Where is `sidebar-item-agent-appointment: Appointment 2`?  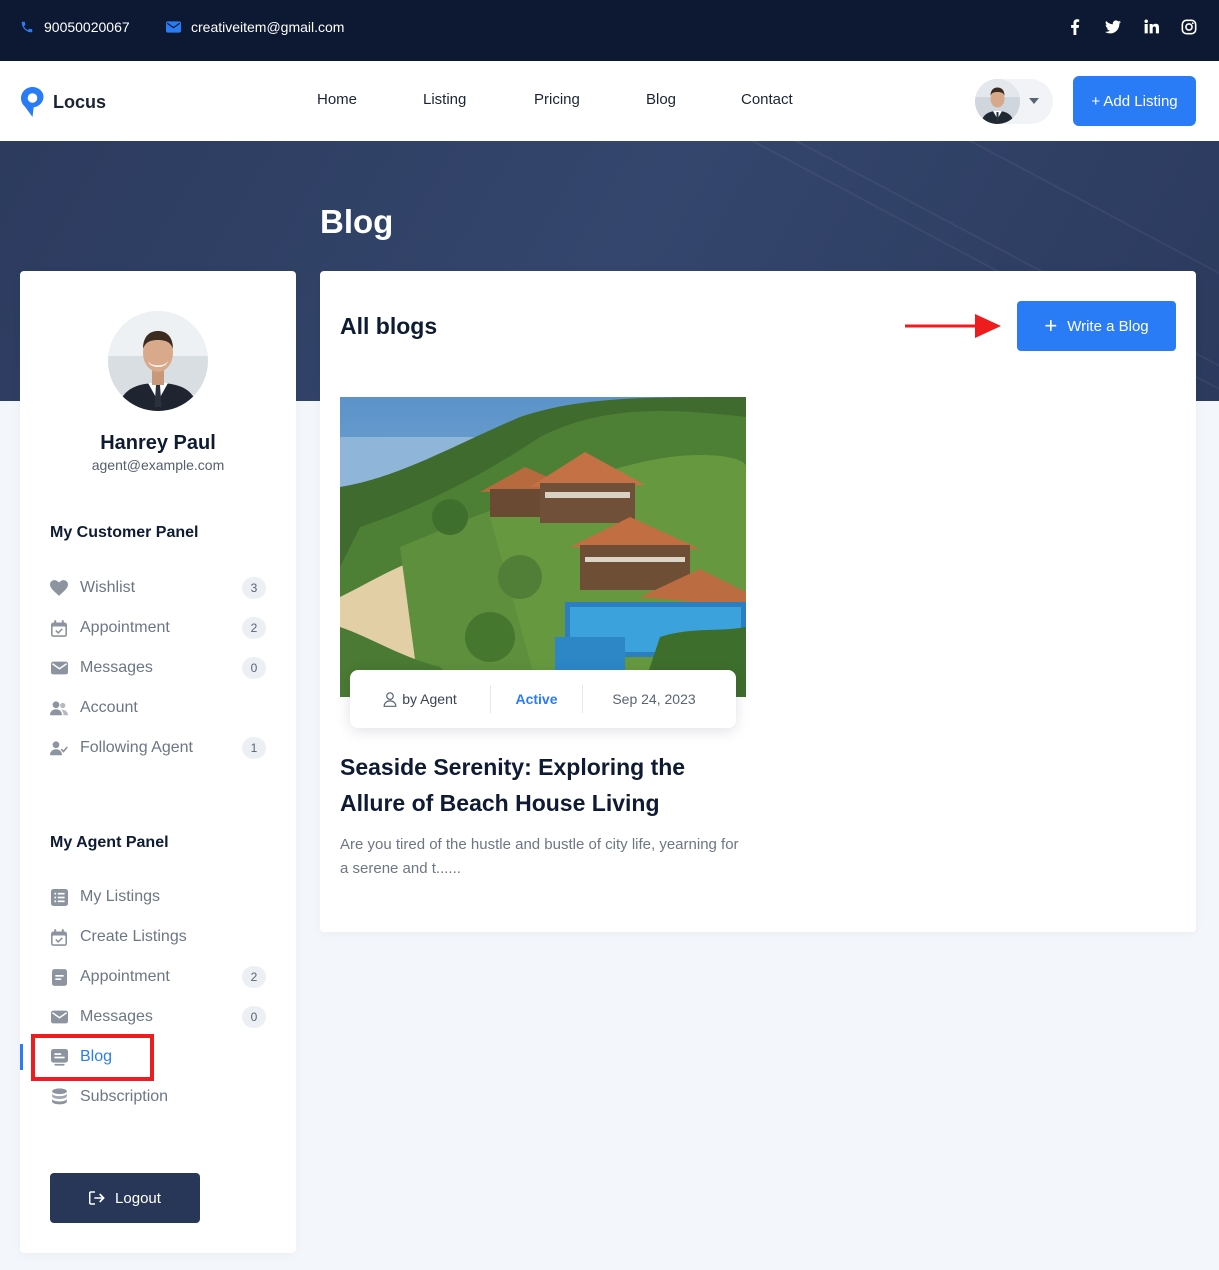 sidebar-item-agent-appointment: Appointment 2 is located at coordinates (158, 977).